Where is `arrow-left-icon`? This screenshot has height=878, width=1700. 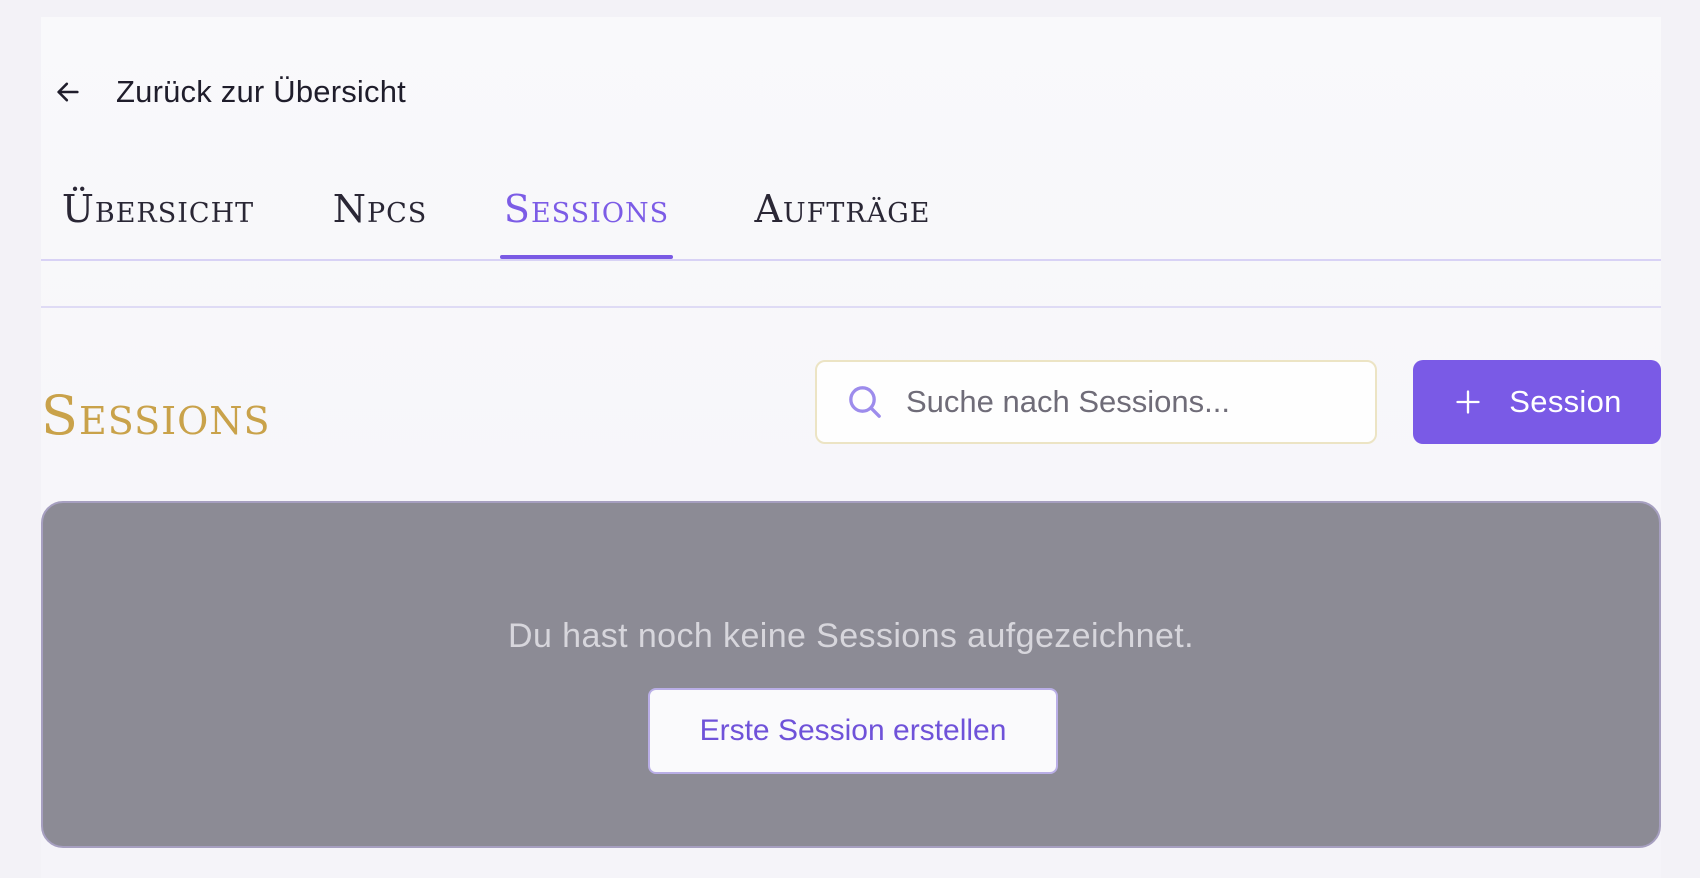 arrow-left-icon is located at coordinates (68, 92).